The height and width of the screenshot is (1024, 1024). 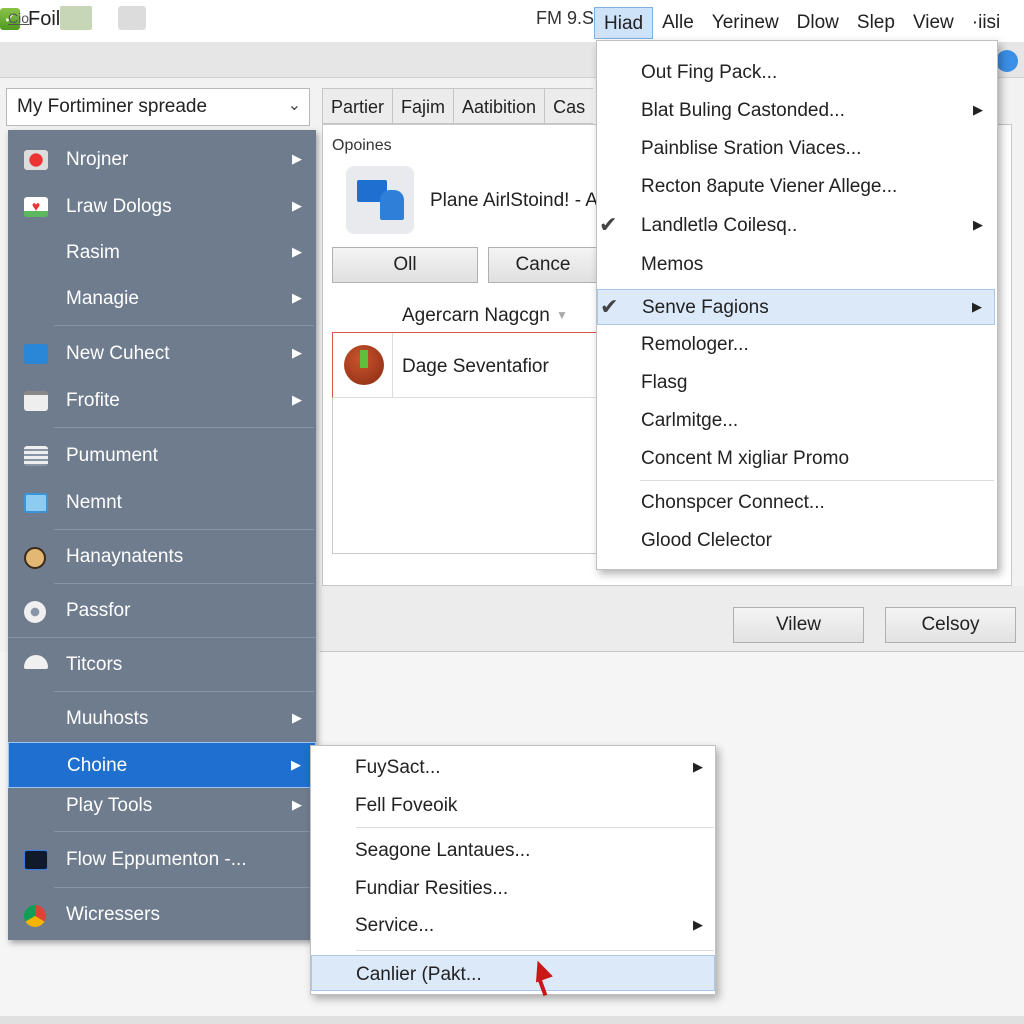 I want to click on hiad-item-concent-promo: Concent M xigliar Promo, so click(x=796, y=459).